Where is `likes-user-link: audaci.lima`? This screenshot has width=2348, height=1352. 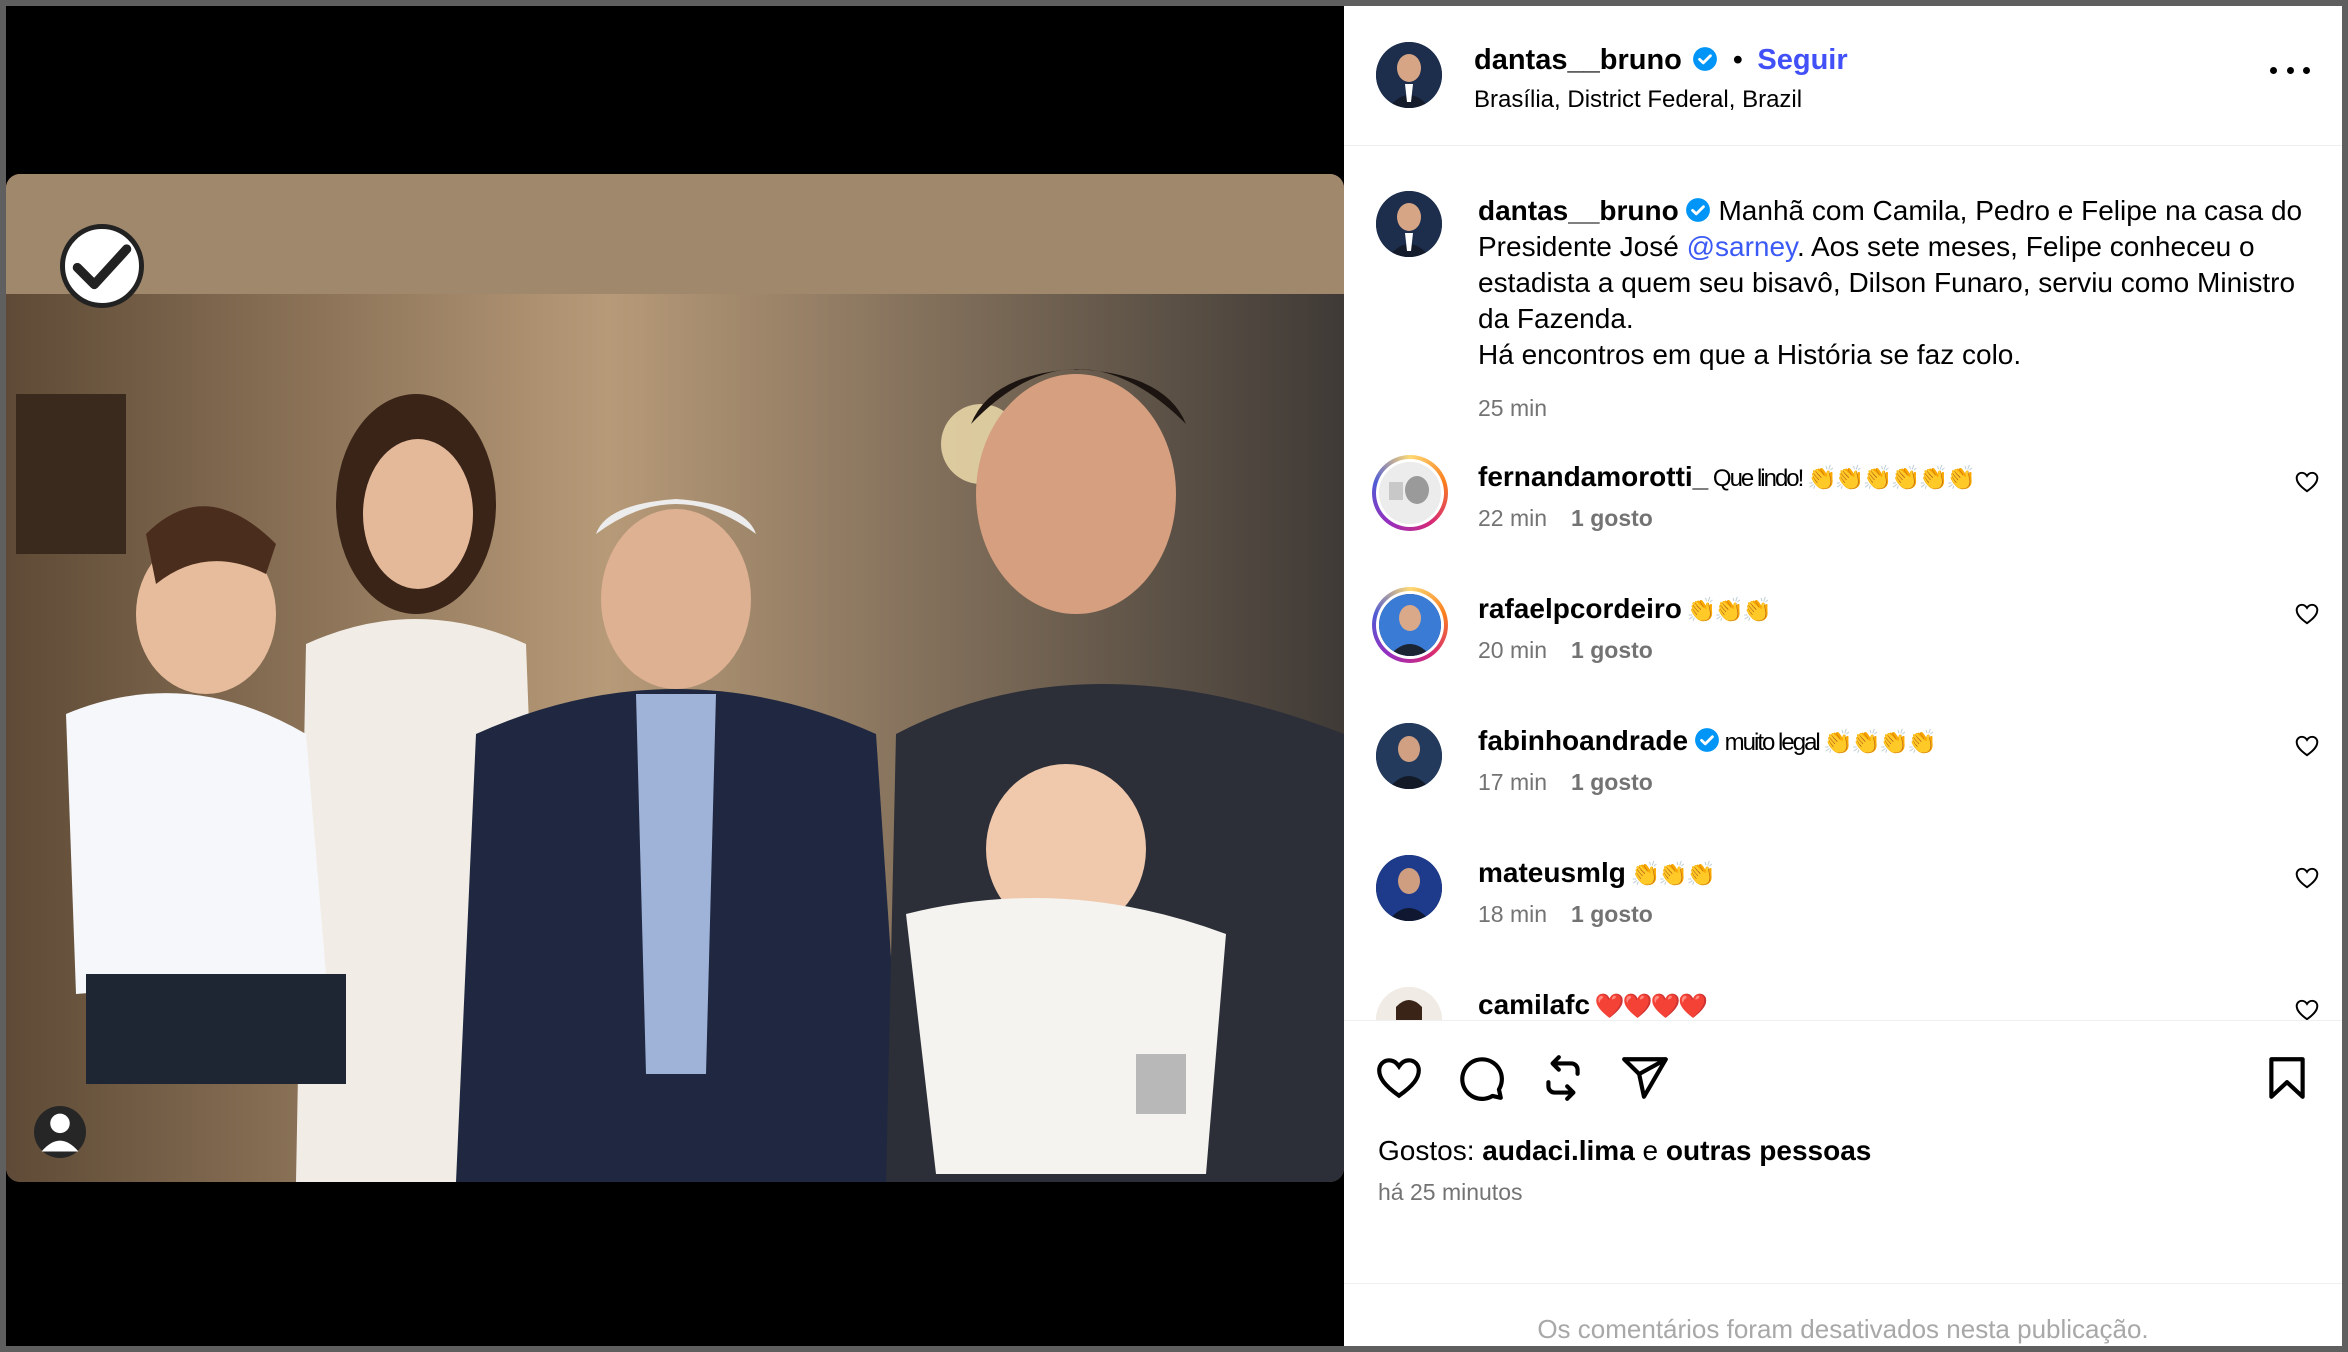 likes-user-link: audaci.lima is located at coordinates (1558, 1150).